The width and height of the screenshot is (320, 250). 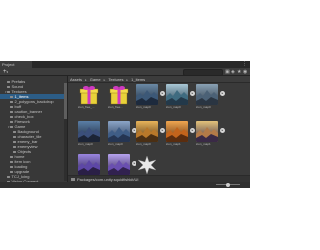 What do you see at coordinates (95, 79) in the screenshot?
I see `breadcrumb-game: Game` at bounding box center [95, 79].